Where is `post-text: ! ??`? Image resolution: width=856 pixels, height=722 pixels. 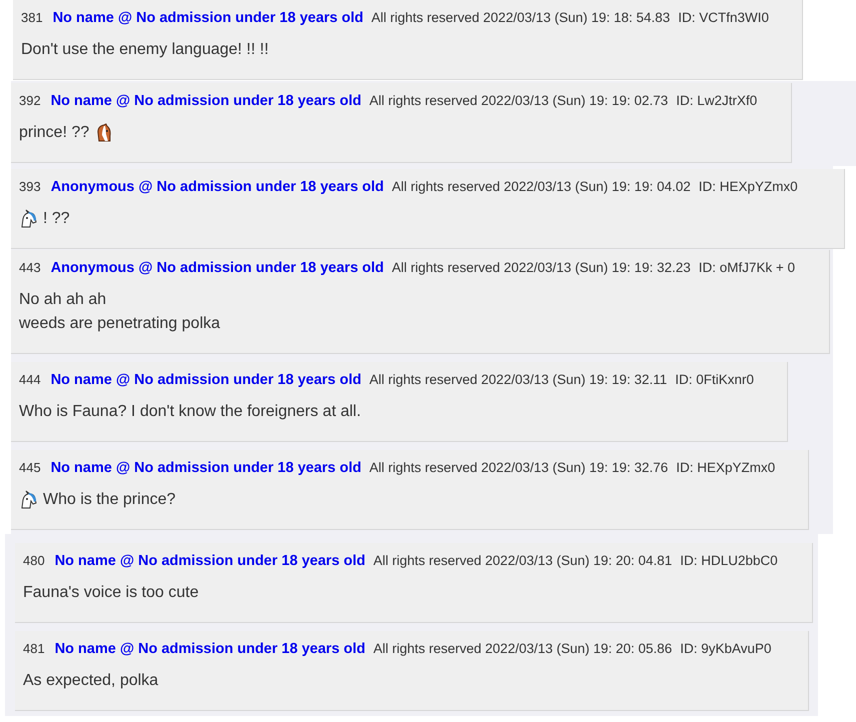
post-text: ! ?? is located at coordinates (56, 219).